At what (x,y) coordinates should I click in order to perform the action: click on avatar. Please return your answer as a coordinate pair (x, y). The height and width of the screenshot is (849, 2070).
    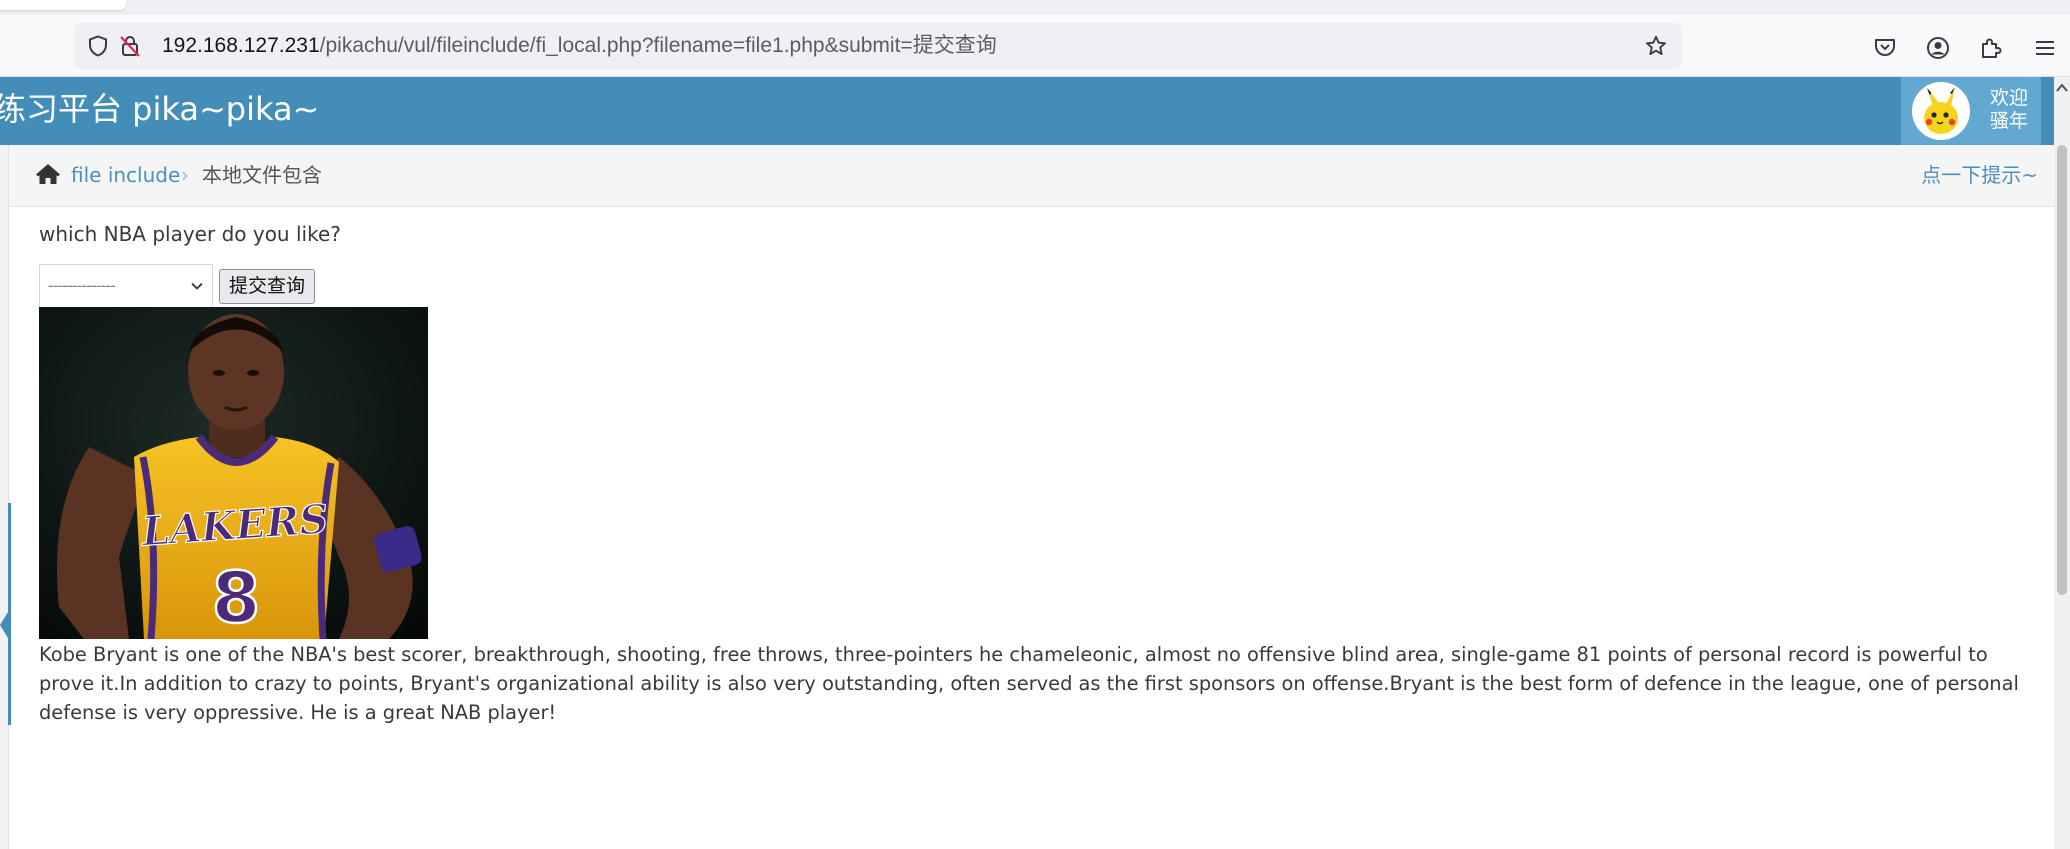
    Looking at the image, I should click on (1941, 111).